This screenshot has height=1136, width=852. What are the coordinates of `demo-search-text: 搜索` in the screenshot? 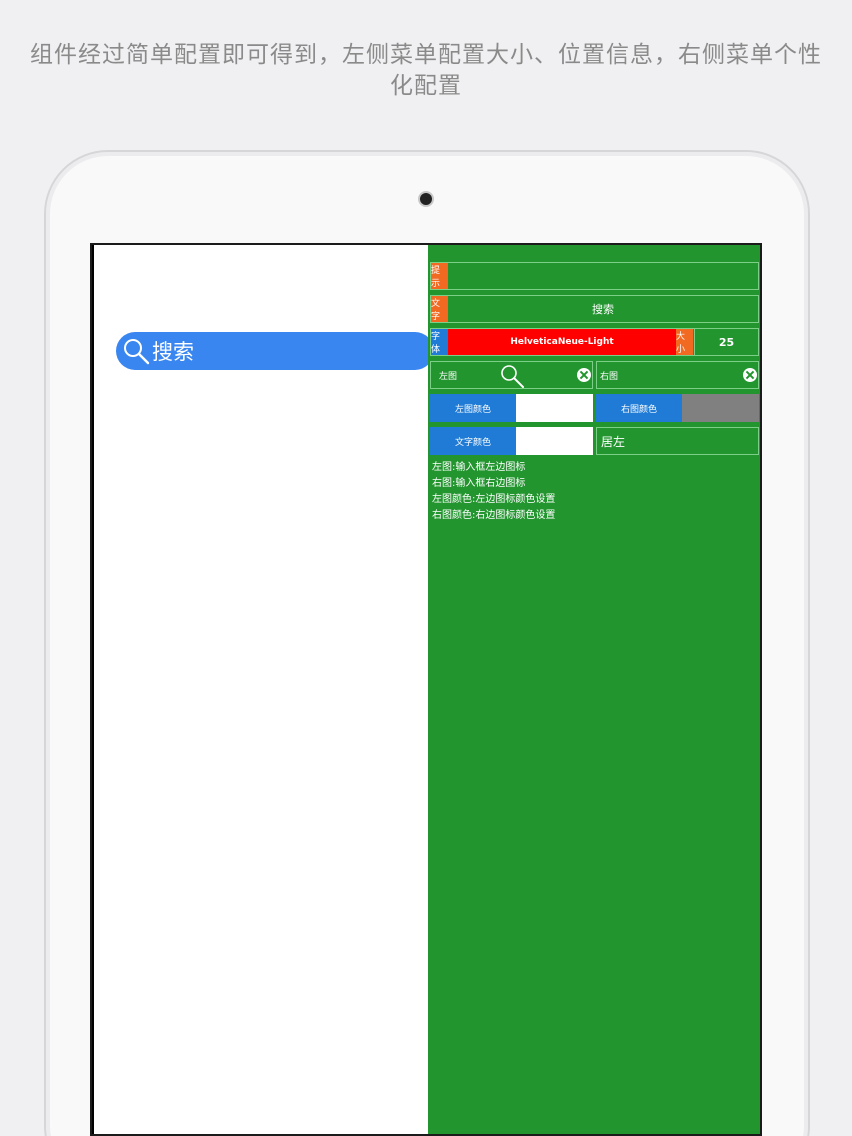 It's located at (173, 352).